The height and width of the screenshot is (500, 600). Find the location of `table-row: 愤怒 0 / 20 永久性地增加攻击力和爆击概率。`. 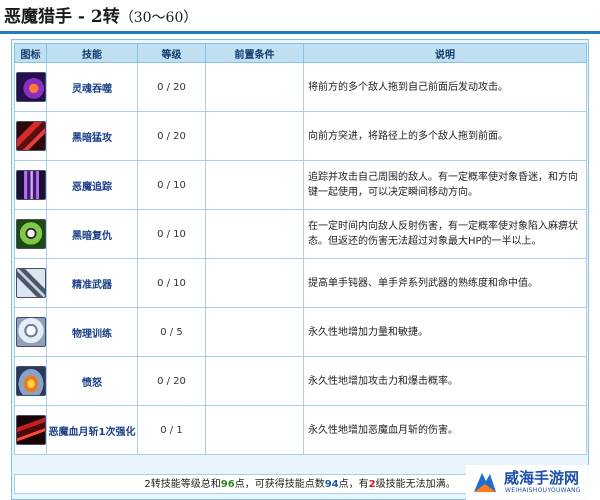

table-row: 愤怒 0 / 20 永久性地增加攻击力和爆击概率。 is located at coordinates (300, 381).